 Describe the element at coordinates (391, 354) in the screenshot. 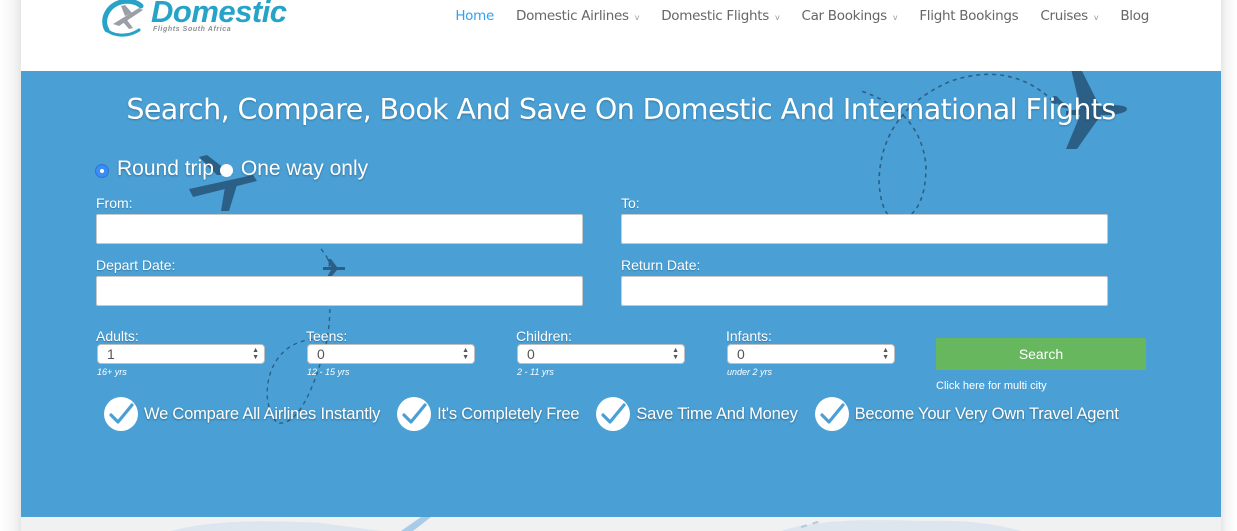

I see `teens-select: 0 ▲ ▼` at that location.